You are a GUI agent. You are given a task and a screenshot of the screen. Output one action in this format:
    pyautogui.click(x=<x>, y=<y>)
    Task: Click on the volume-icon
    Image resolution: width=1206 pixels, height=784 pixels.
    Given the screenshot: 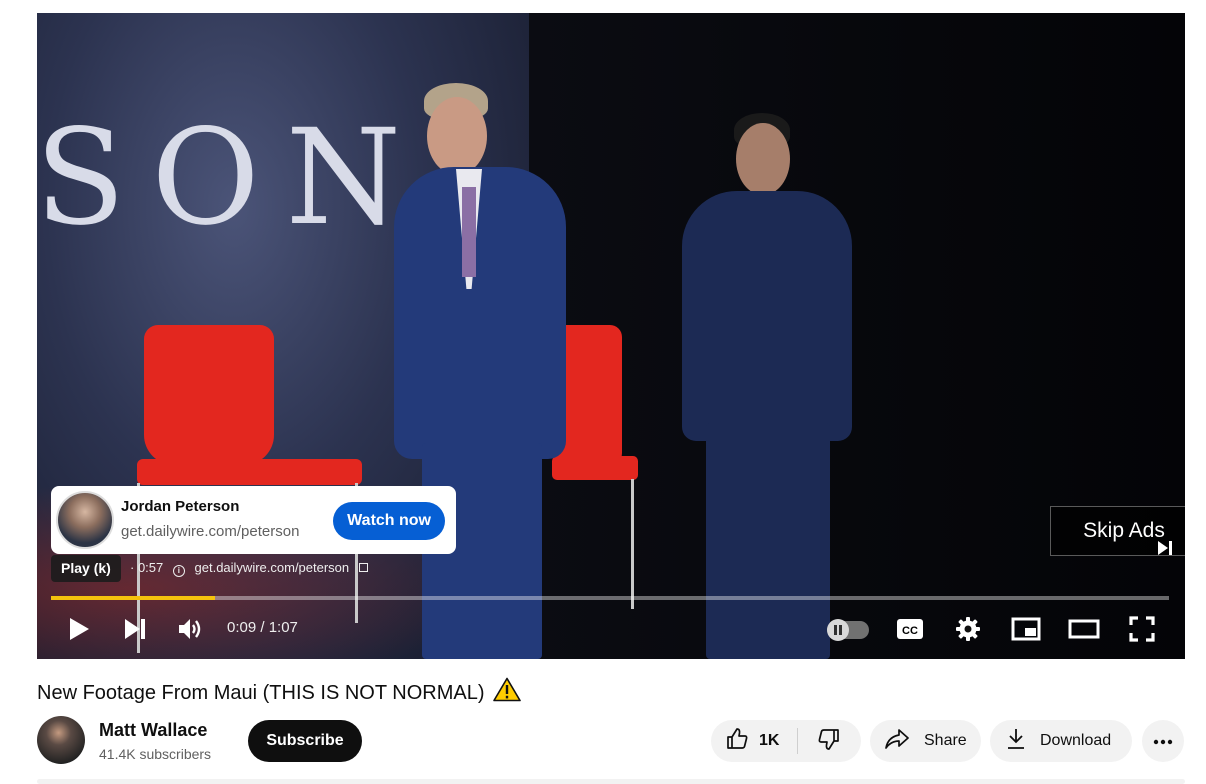 What is the action you would take?
    pyautogui.click(x=191, y=629)
    